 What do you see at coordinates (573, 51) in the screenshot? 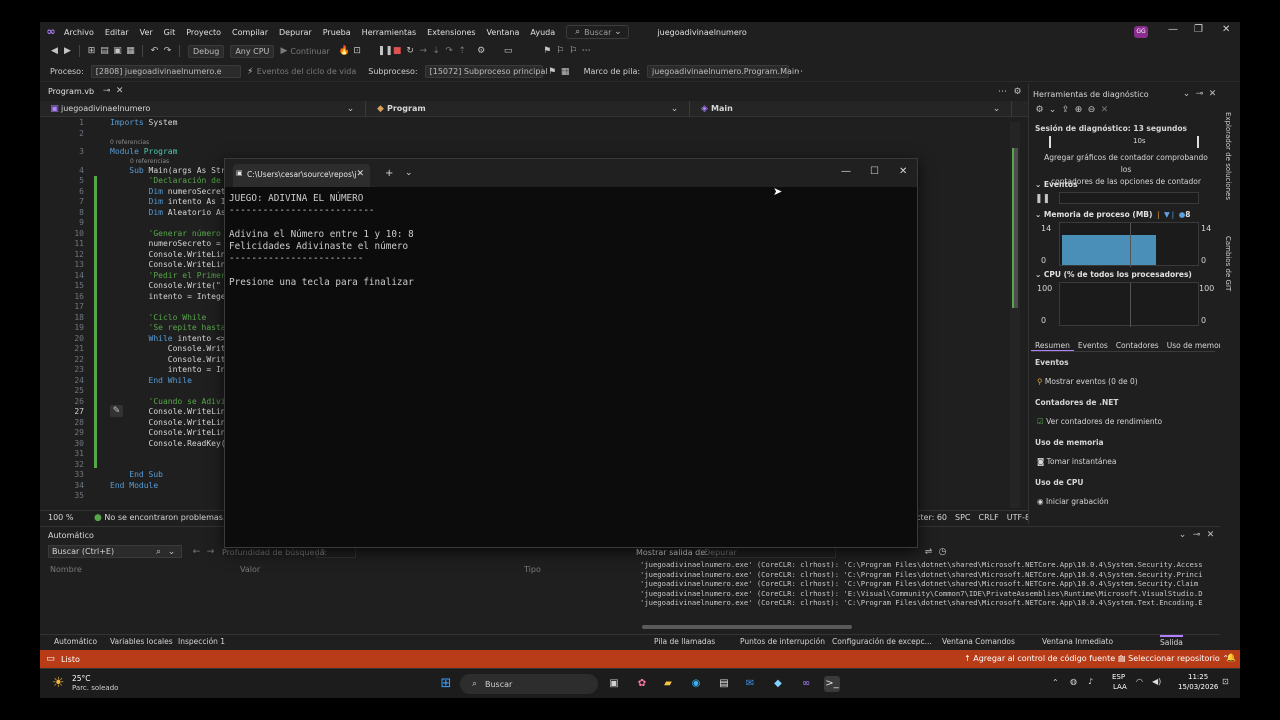
I see `bookmark-next-icon: ⚐` at bounding box center [573, 51].